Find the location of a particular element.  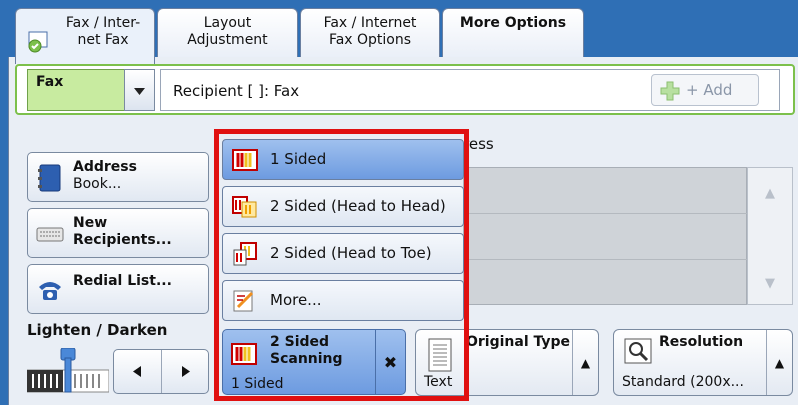

scan-label-line2: Scanning is located at coordinates (306, 359).